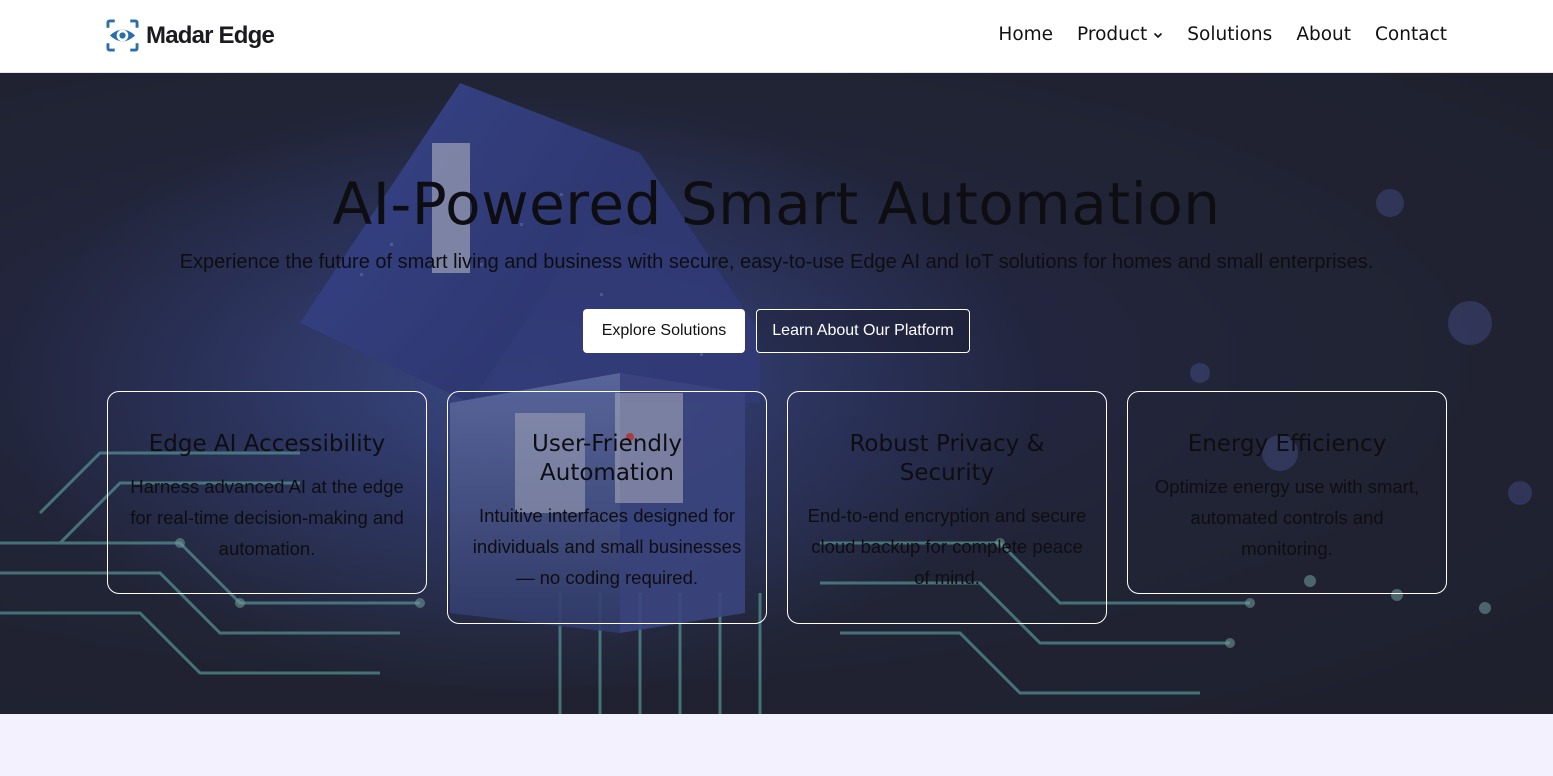 The width and height of the screenshot is (1553, 776). What do you see at coordinates (1112, 34) in the screenshot?
I see `nav-product-label: Product` at bounding box center [1112, 34].